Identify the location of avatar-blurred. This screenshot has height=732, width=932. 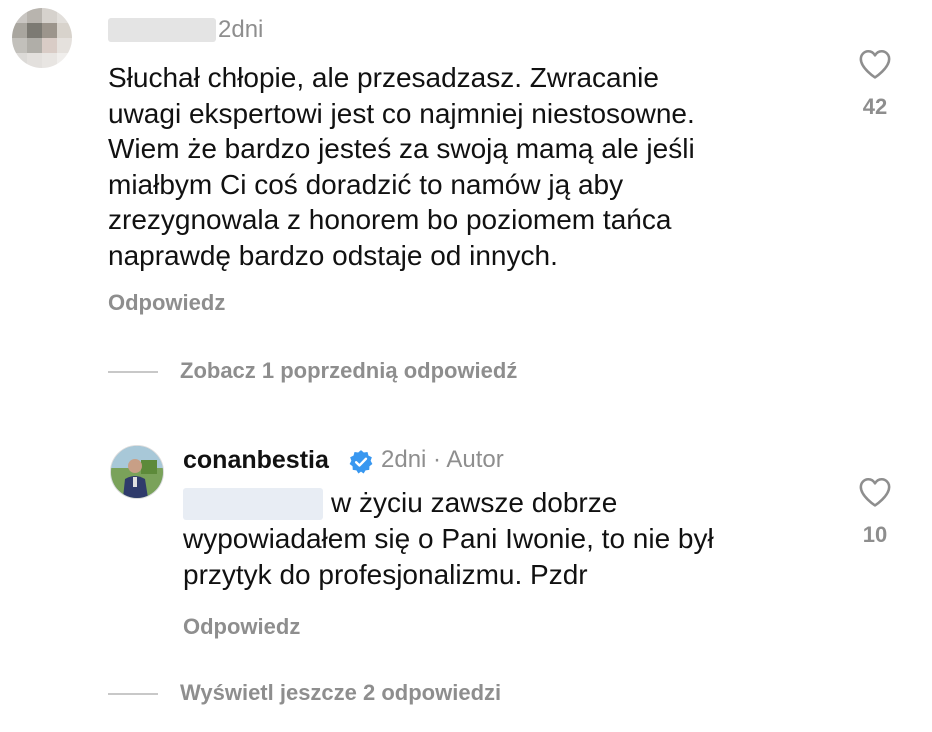
(42, 38).